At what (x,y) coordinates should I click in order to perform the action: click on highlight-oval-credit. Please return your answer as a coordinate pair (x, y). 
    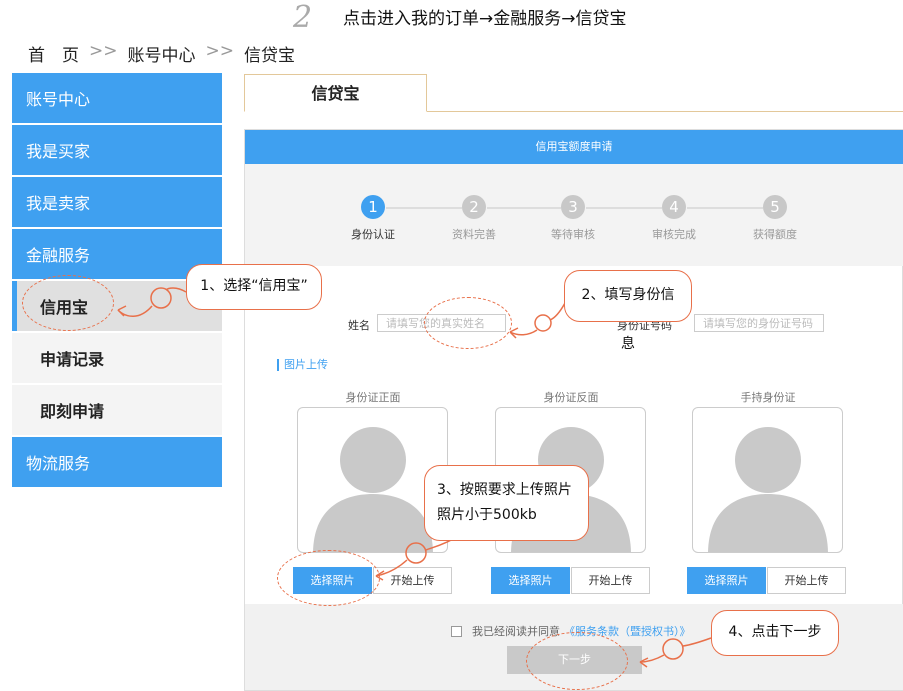
    Looking at the image, I should click on (68, 303).